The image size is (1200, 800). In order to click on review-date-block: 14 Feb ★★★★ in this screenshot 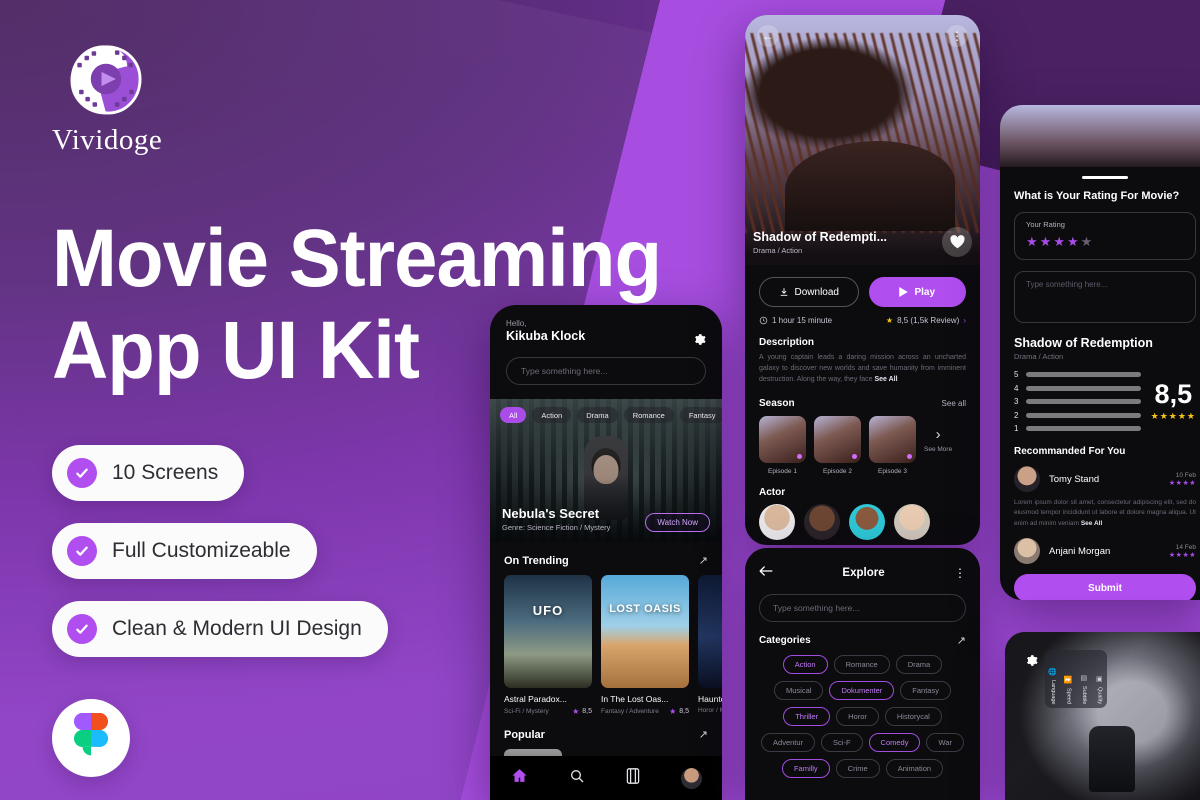, I will do `click(1182, 551)`.